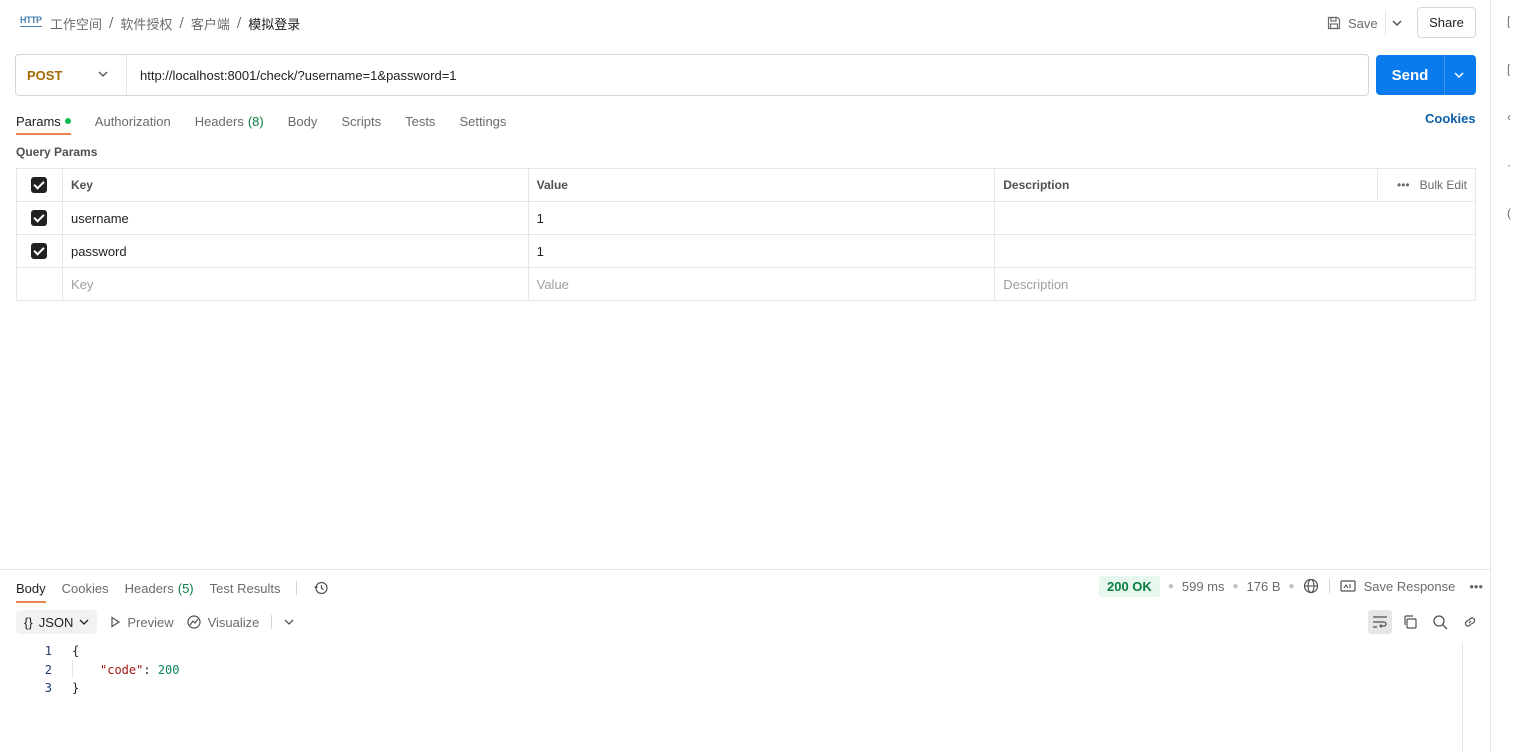 This screenshot has height=752, width=1513. I want to click on response-size: 176 B, so click(1264, 586).